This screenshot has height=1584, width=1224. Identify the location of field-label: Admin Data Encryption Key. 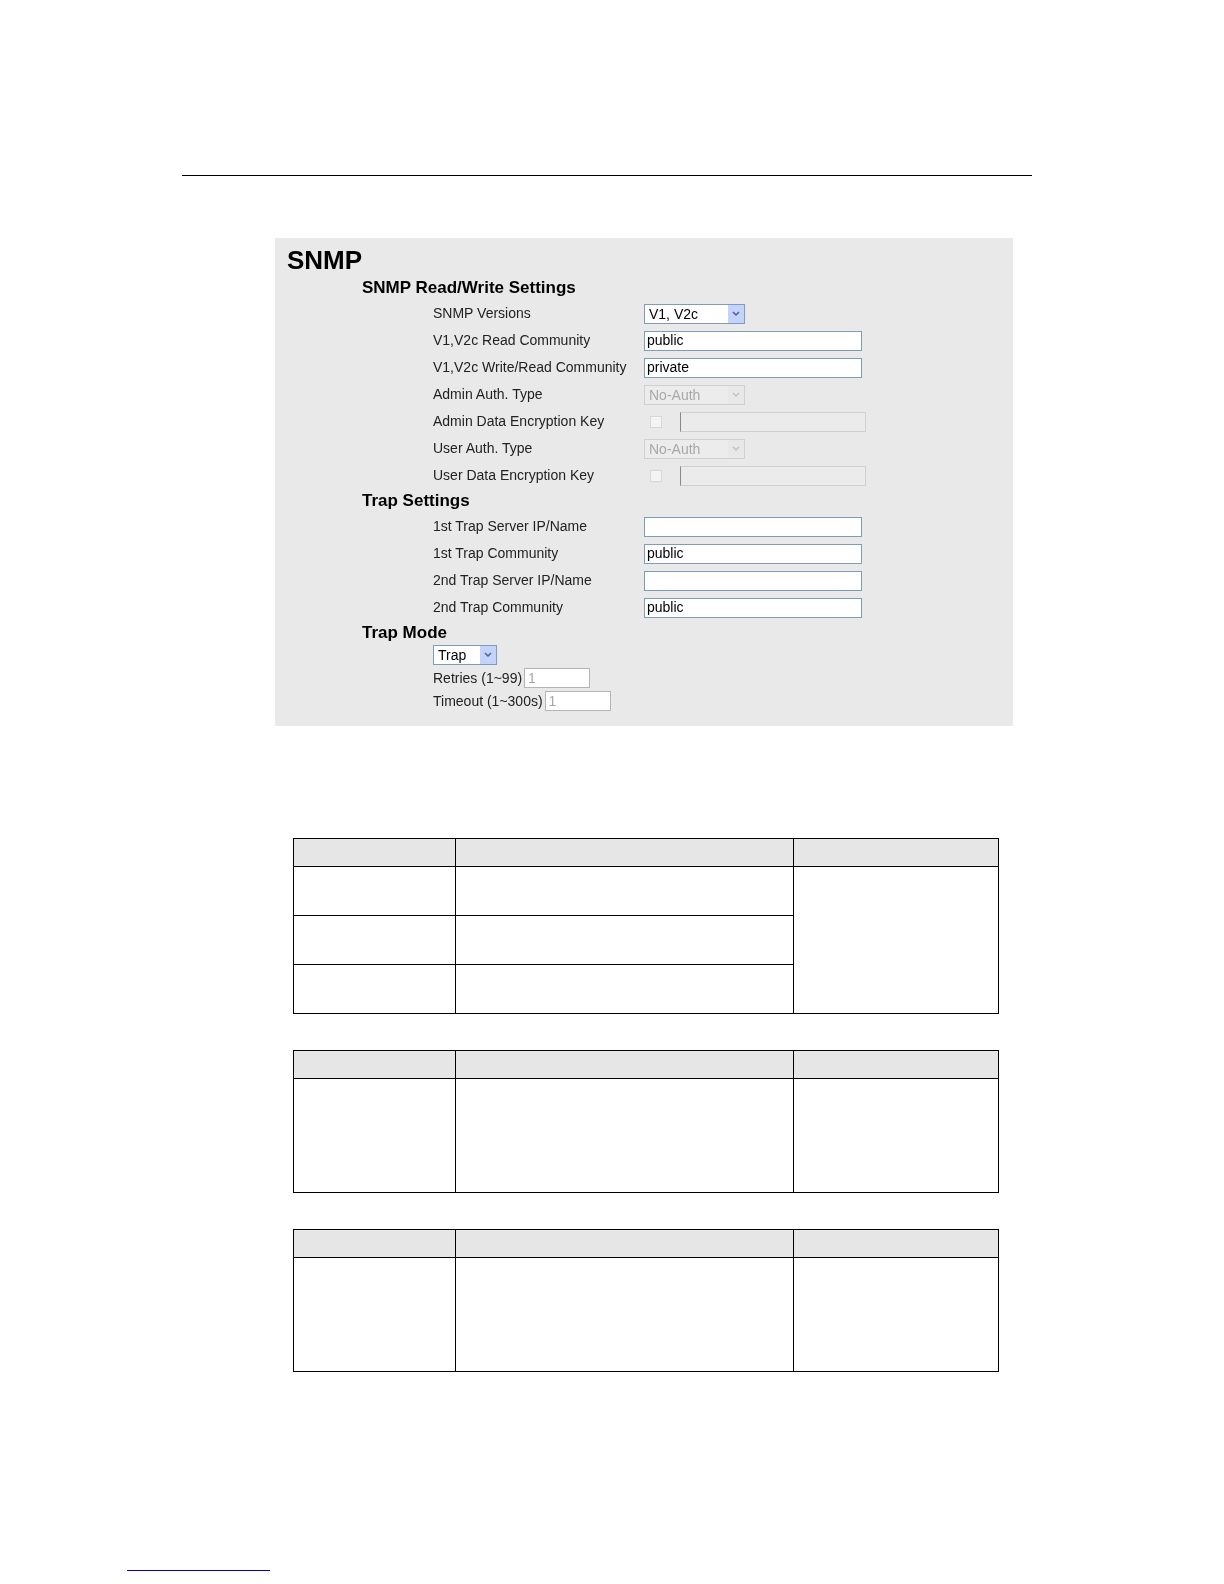
(519, 421).